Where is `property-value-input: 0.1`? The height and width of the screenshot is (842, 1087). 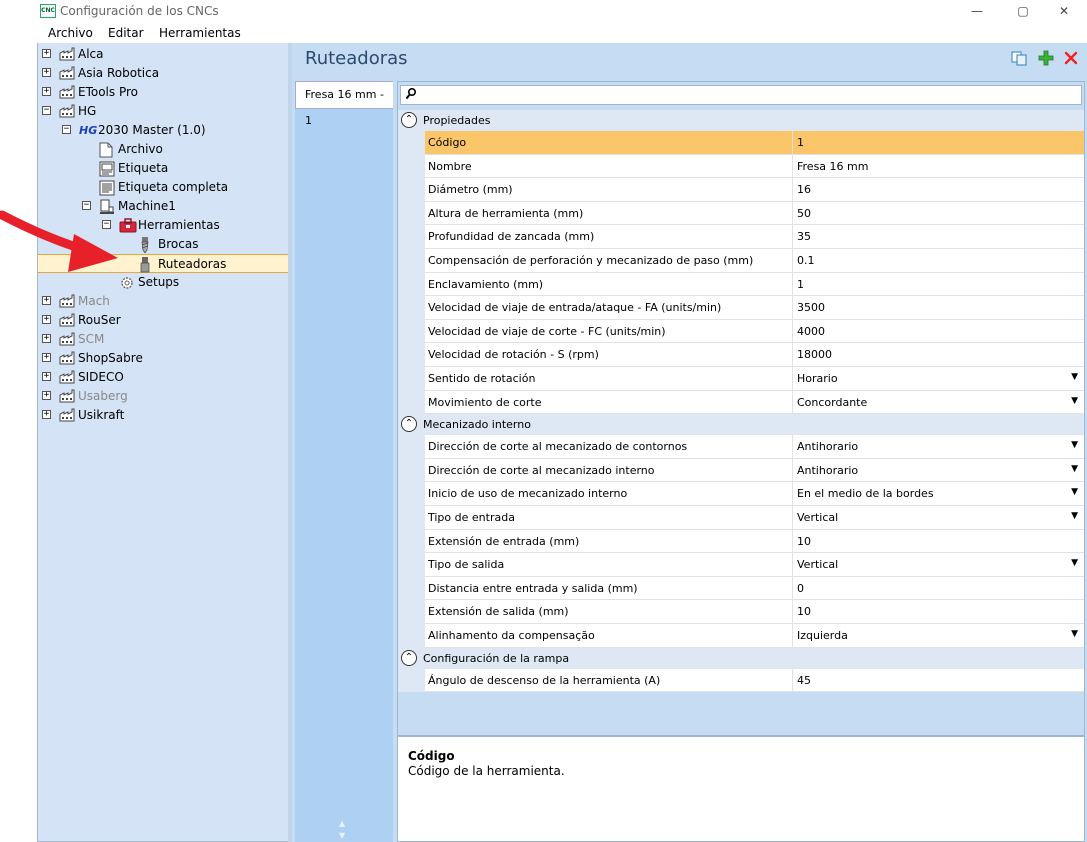
property-value-input: 0.1 is located at coordinates (806, 260).